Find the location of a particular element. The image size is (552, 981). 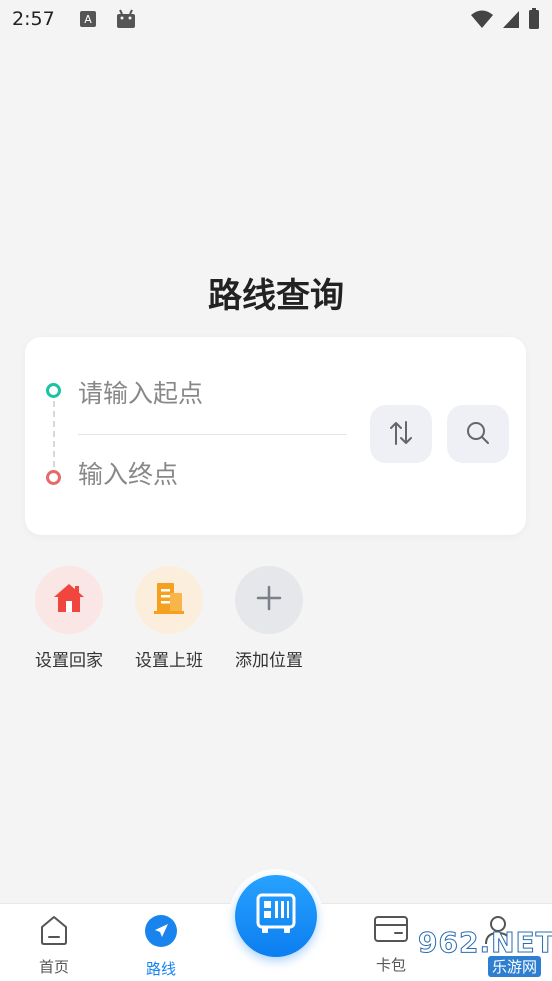

add-location-circle is located at coordinates (269, 600).